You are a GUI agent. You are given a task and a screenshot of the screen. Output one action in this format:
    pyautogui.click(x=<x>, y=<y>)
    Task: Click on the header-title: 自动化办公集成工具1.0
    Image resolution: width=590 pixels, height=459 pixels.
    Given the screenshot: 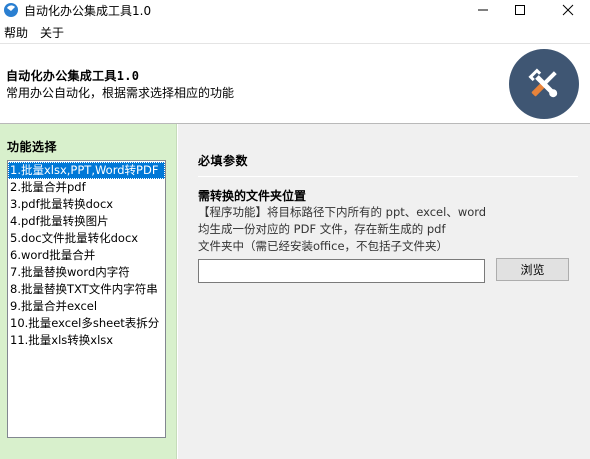 What is the action you would take?
    pyautogui.click(x=73, y=76)
    